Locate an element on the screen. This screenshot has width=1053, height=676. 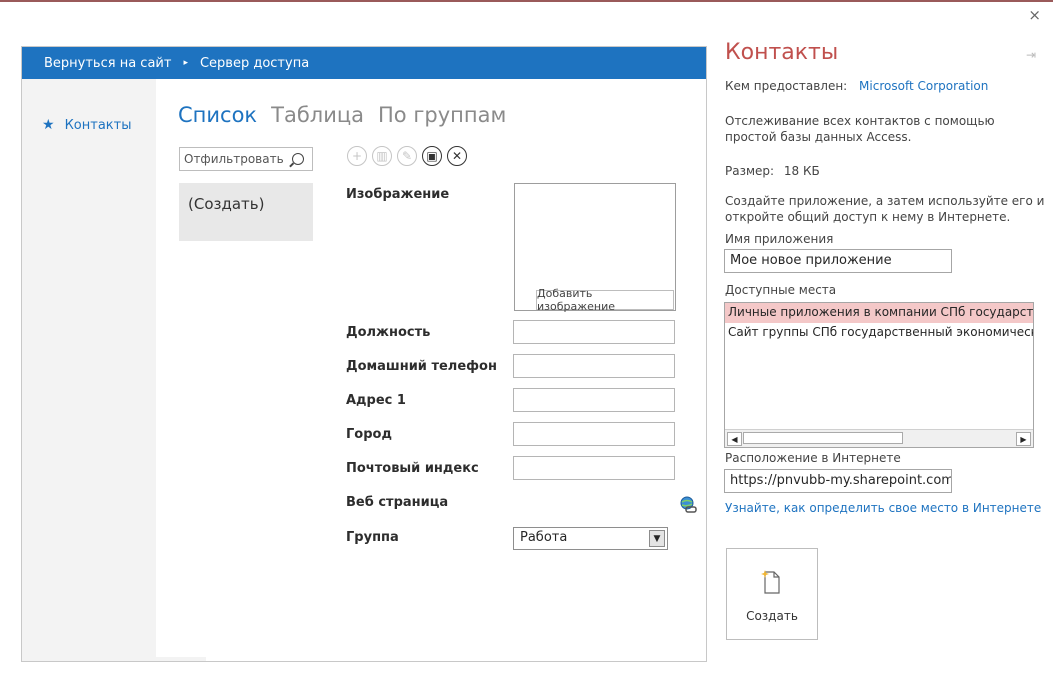
scroll-left-icon: ◀ is located at coordinates (734, 439).